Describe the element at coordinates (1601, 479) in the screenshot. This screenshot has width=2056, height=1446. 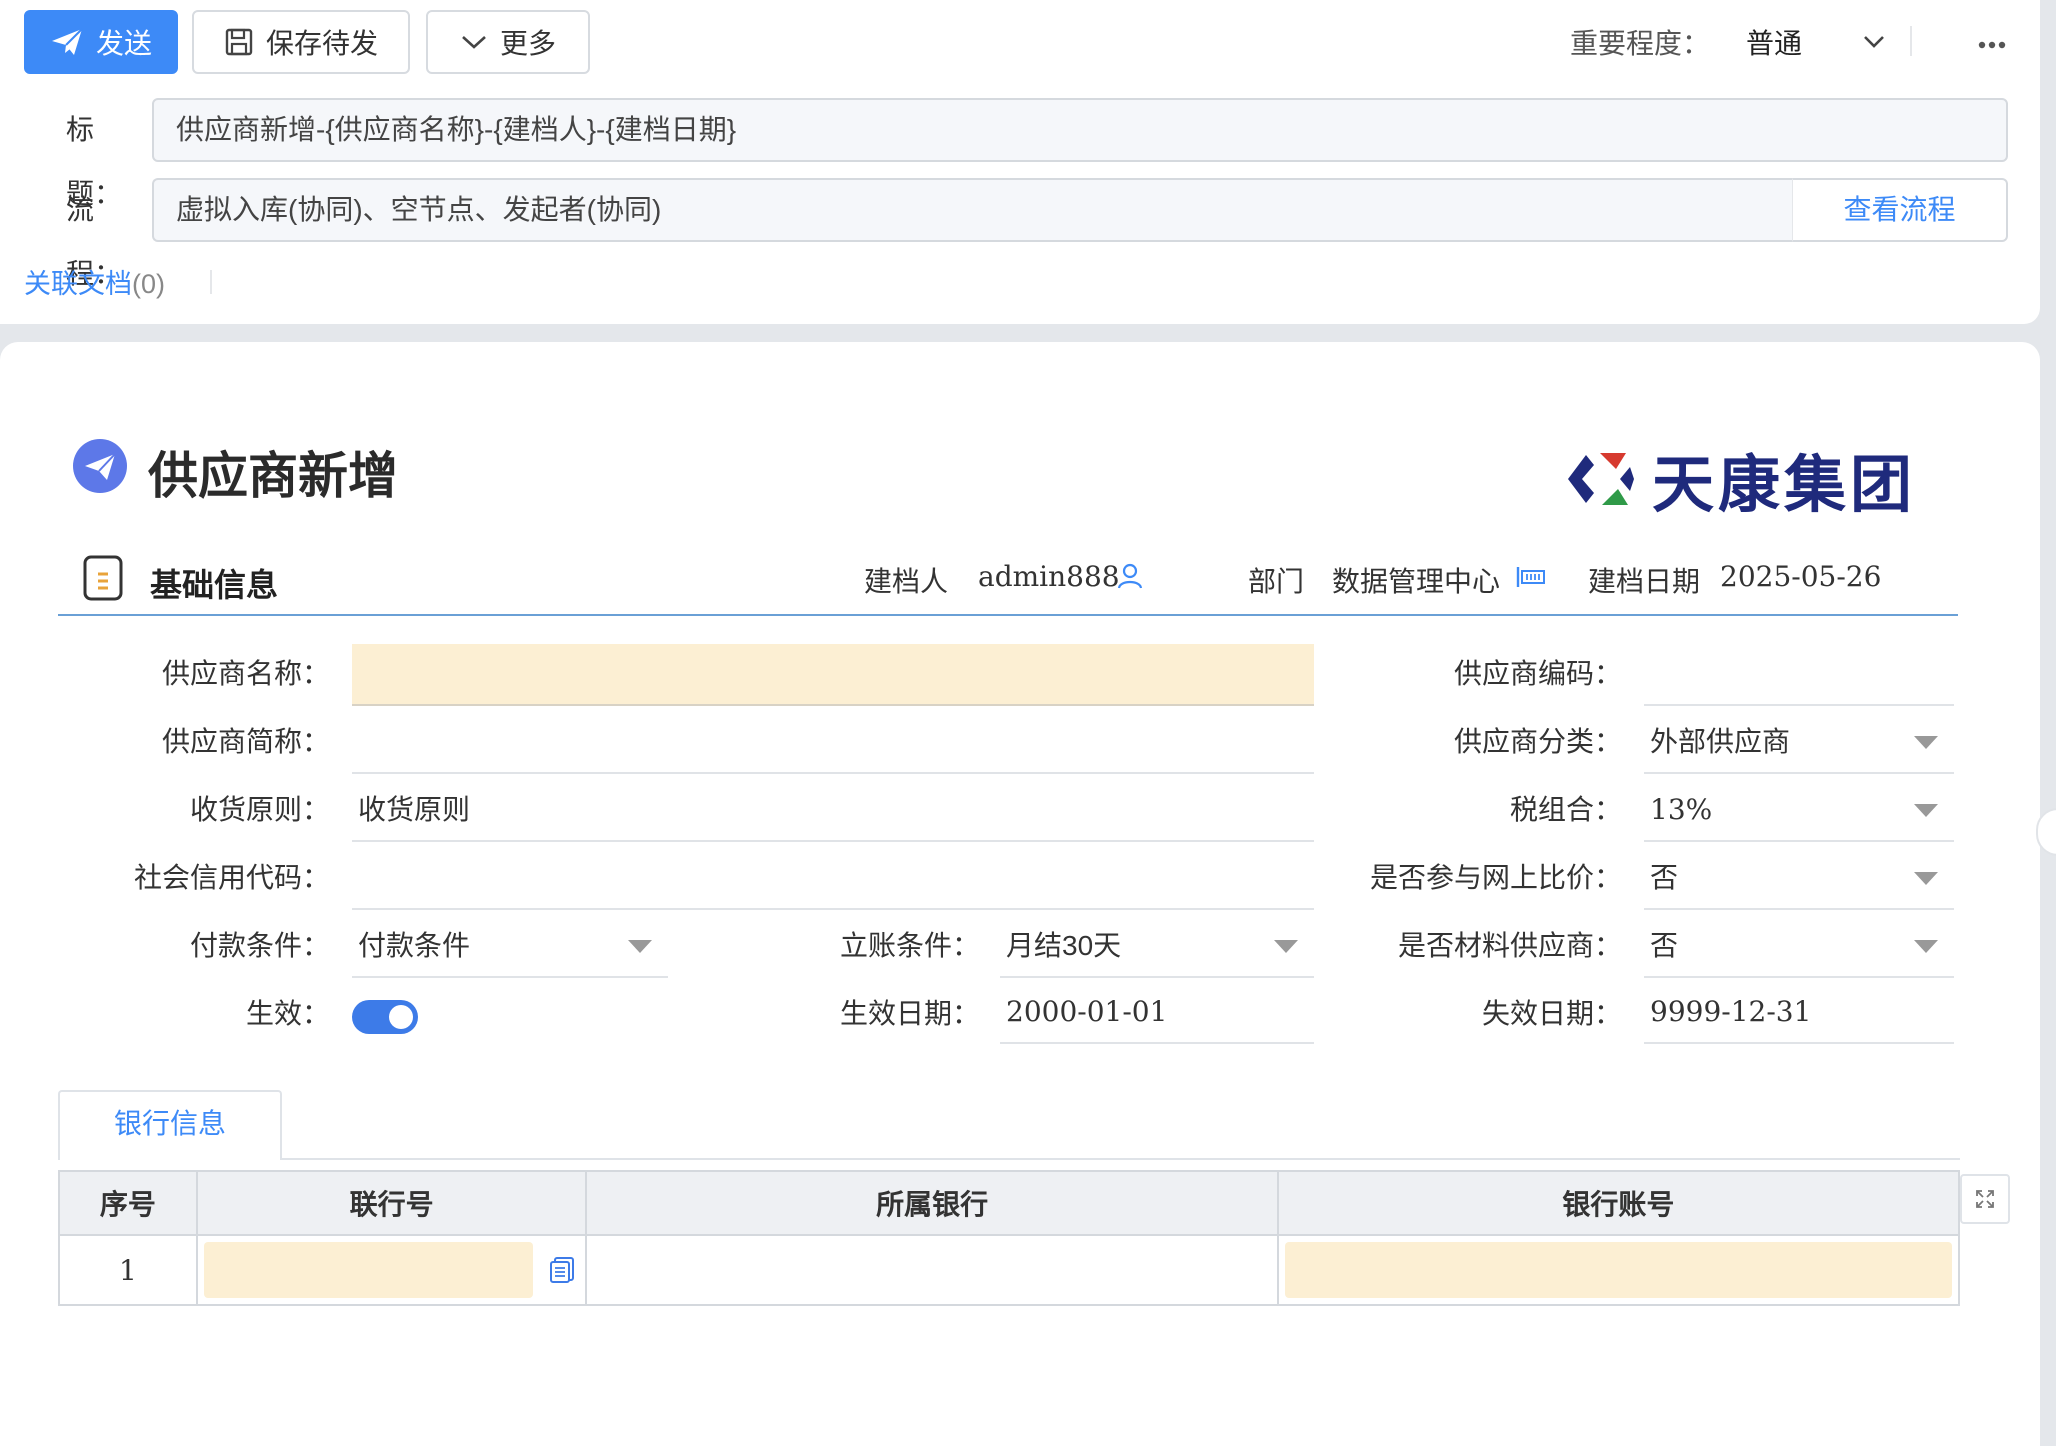
I see `brand-mark-icon` at that location.